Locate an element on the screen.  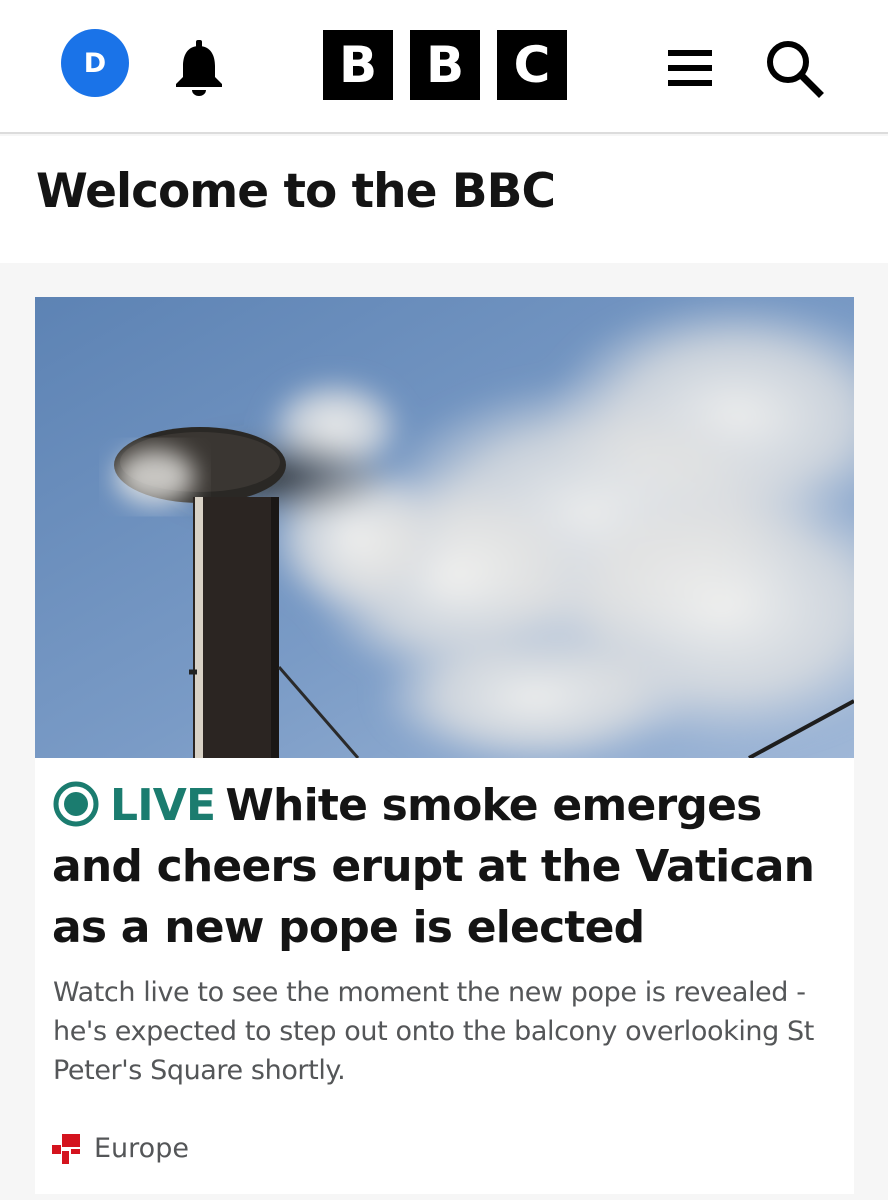
bell-icon is located at coordinates (199, 67).